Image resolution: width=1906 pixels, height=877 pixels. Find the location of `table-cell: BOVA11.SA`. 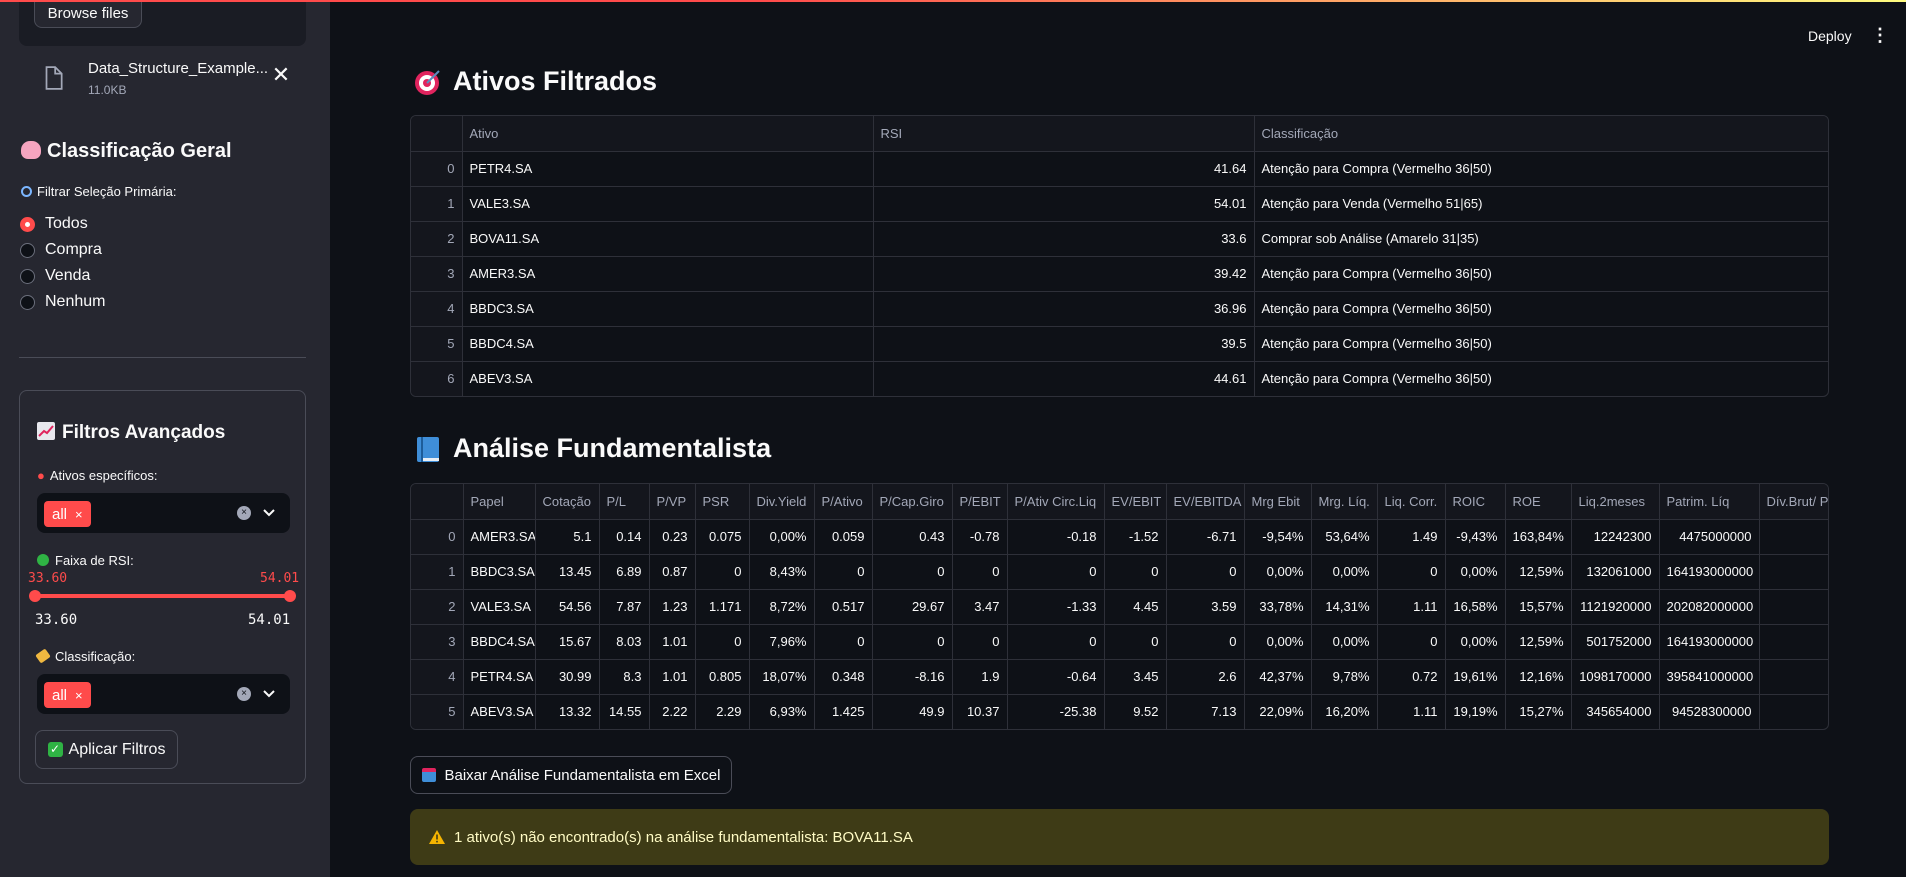

table-cell: BOVA11.SA is located at coordinates (668, 239).